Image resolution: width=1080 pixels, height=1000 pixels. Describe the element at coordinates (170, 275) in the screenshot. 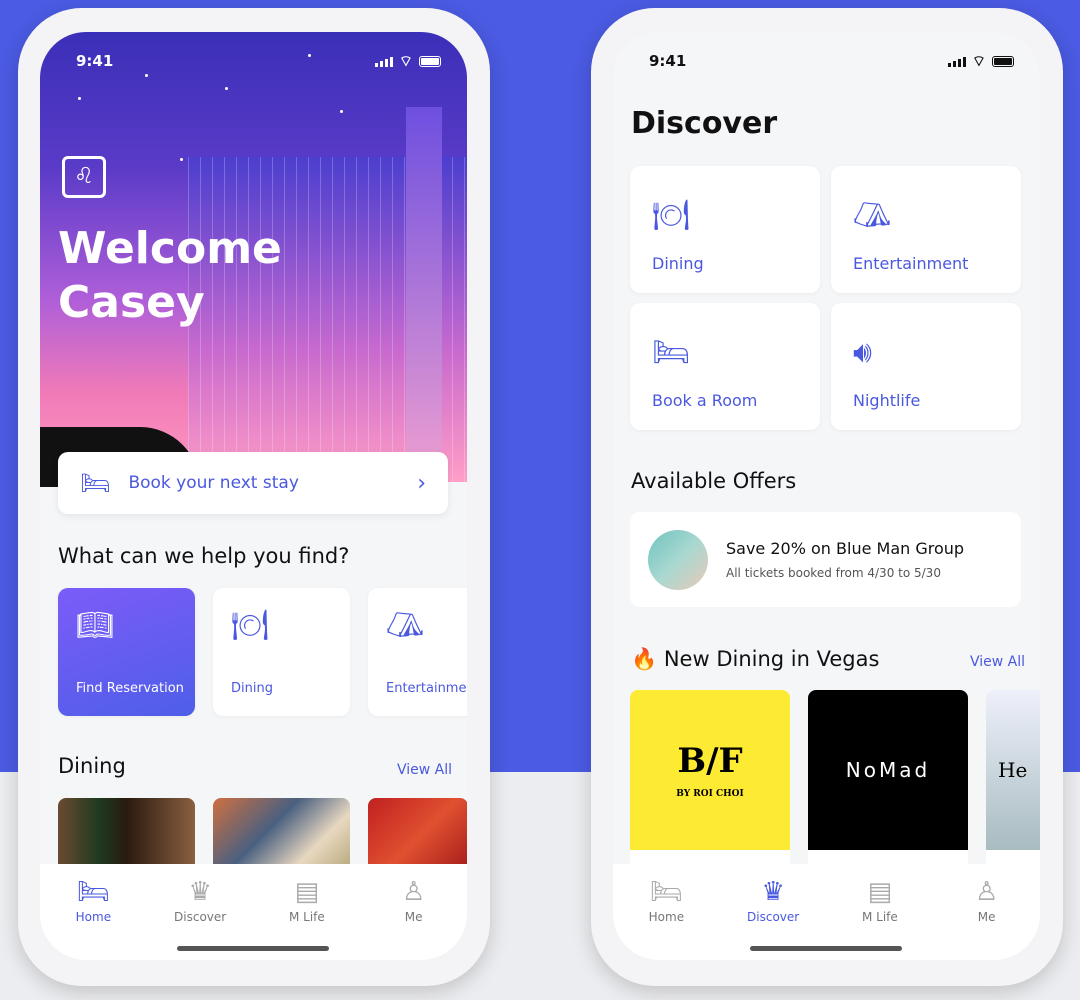

I see `welcome-title: Welcome Casey` at that location.